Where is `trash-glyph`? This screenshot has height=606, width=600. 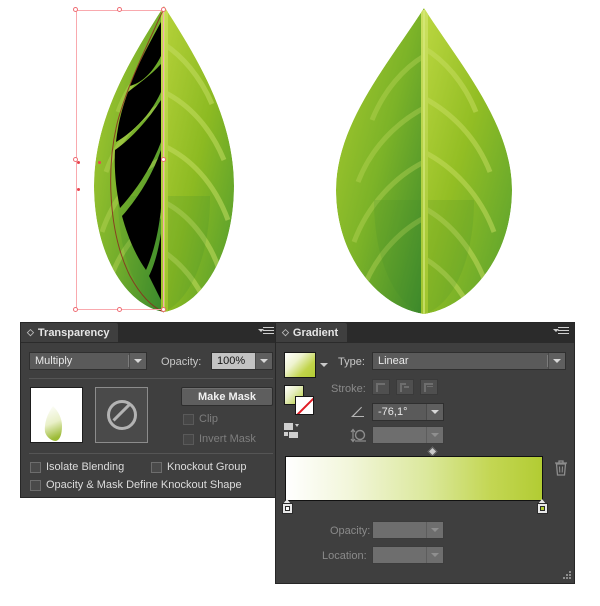 trash-glyph is located at coordinates (561, 468).